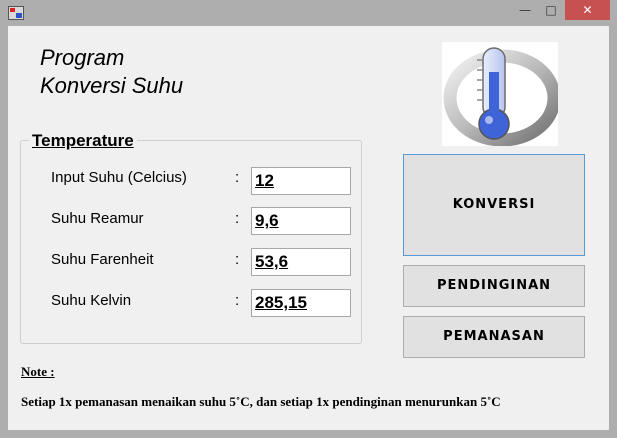 The height and width of the screenshot is (438, 617). Describe the element at coordinates (111, 72) in the screenshot. I see `program-title: Program Konversi Suhu` at that location.